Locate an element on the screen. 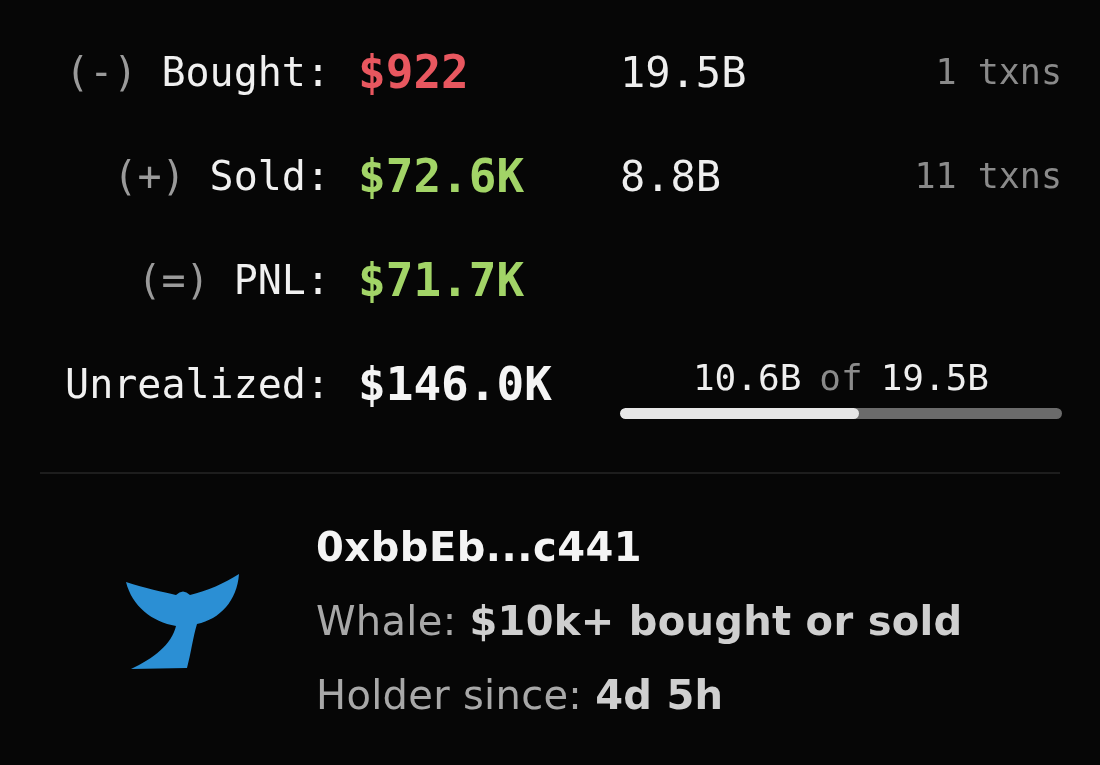  txn-count: 1 txns is located at coordinates (998, 72).